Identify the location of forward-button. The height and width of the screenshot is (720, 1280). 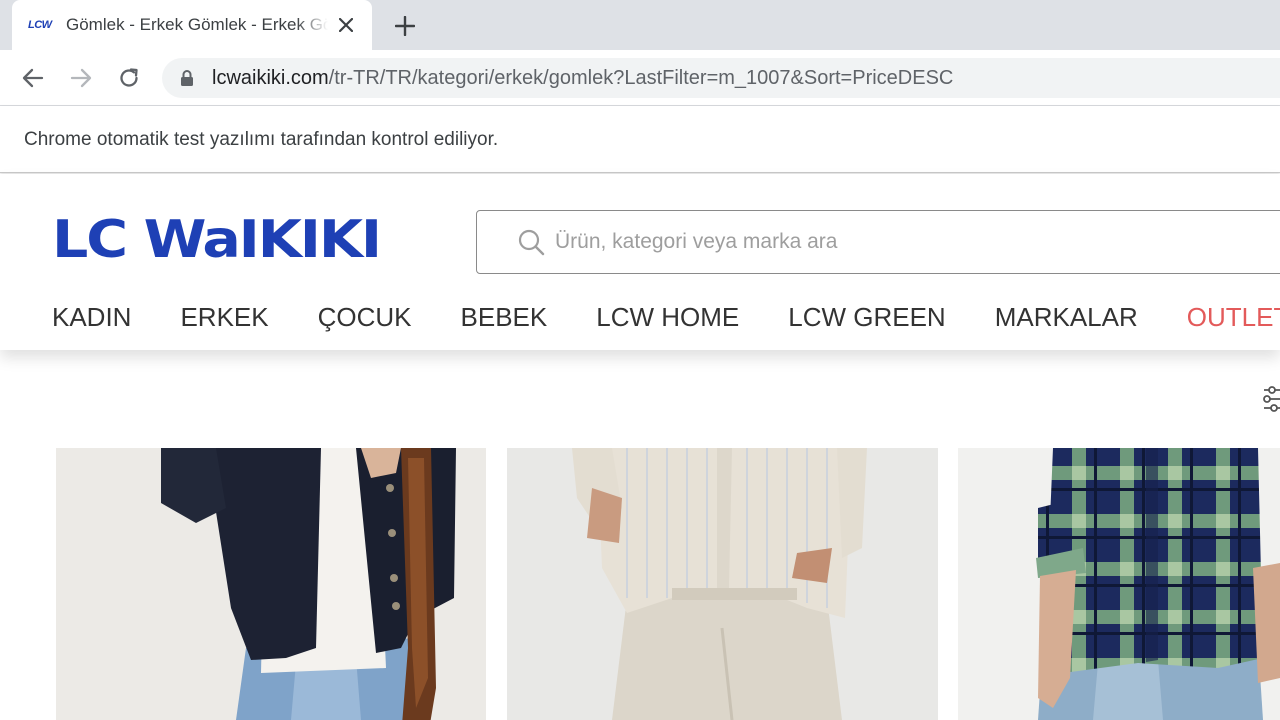
(81, 78).